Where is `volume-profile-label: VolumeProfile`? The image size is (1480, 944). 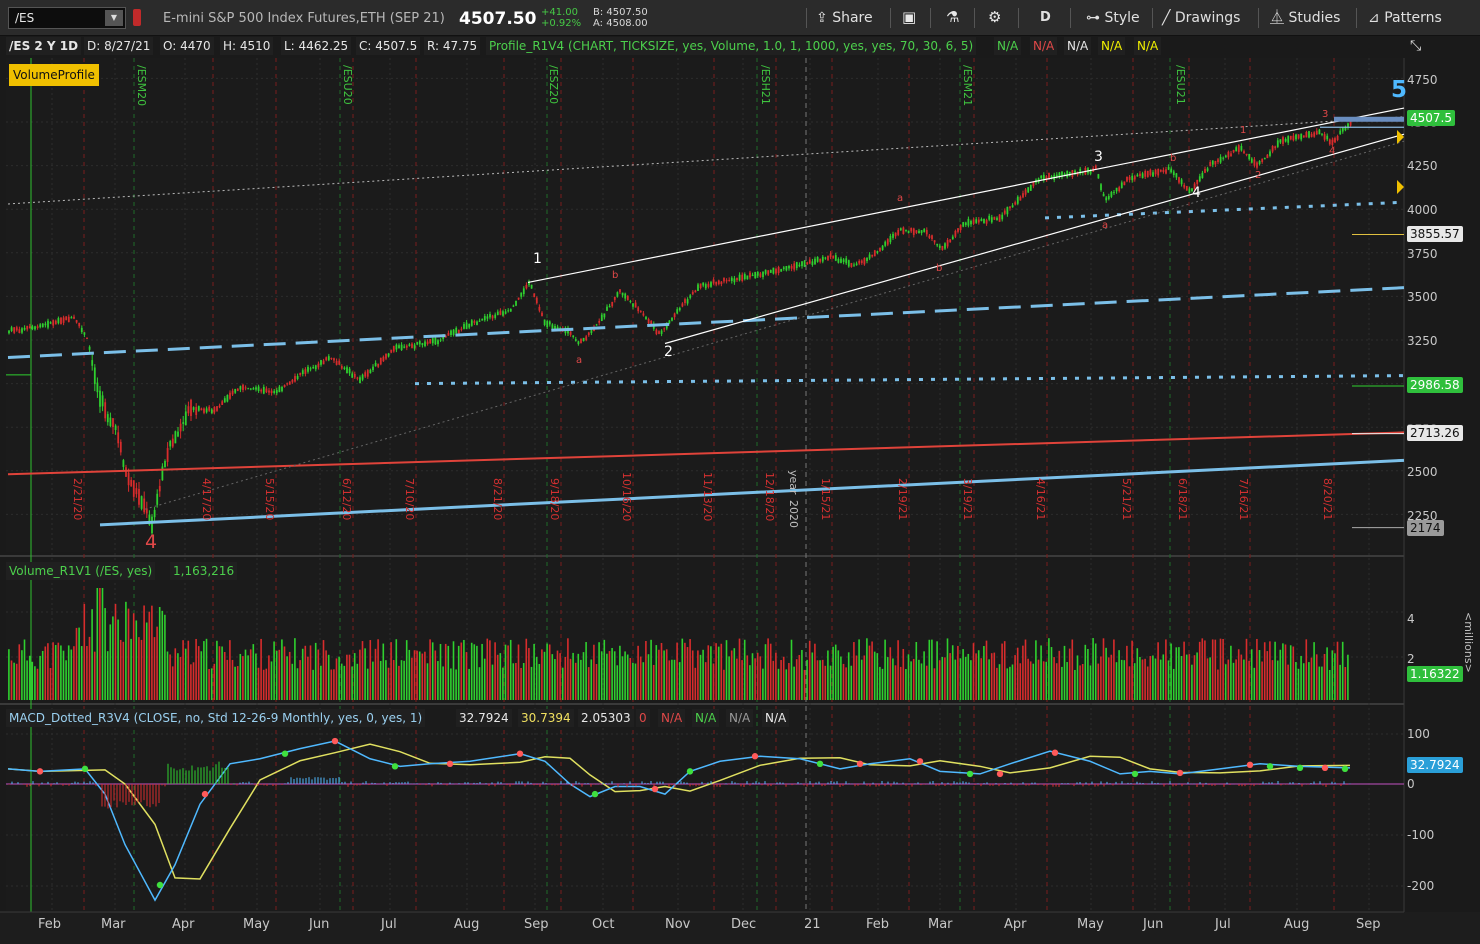
volume-profile-label: VolumeProfile is located at coordinates (54, 75).